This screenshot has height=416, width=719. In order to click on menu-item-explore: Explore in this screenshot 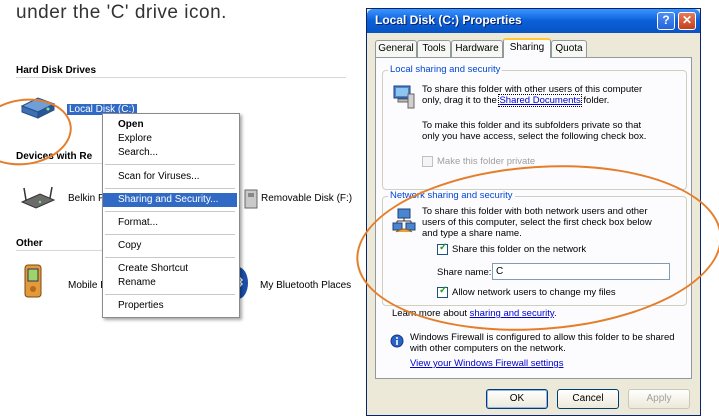, I will do `click(170, 139)`.